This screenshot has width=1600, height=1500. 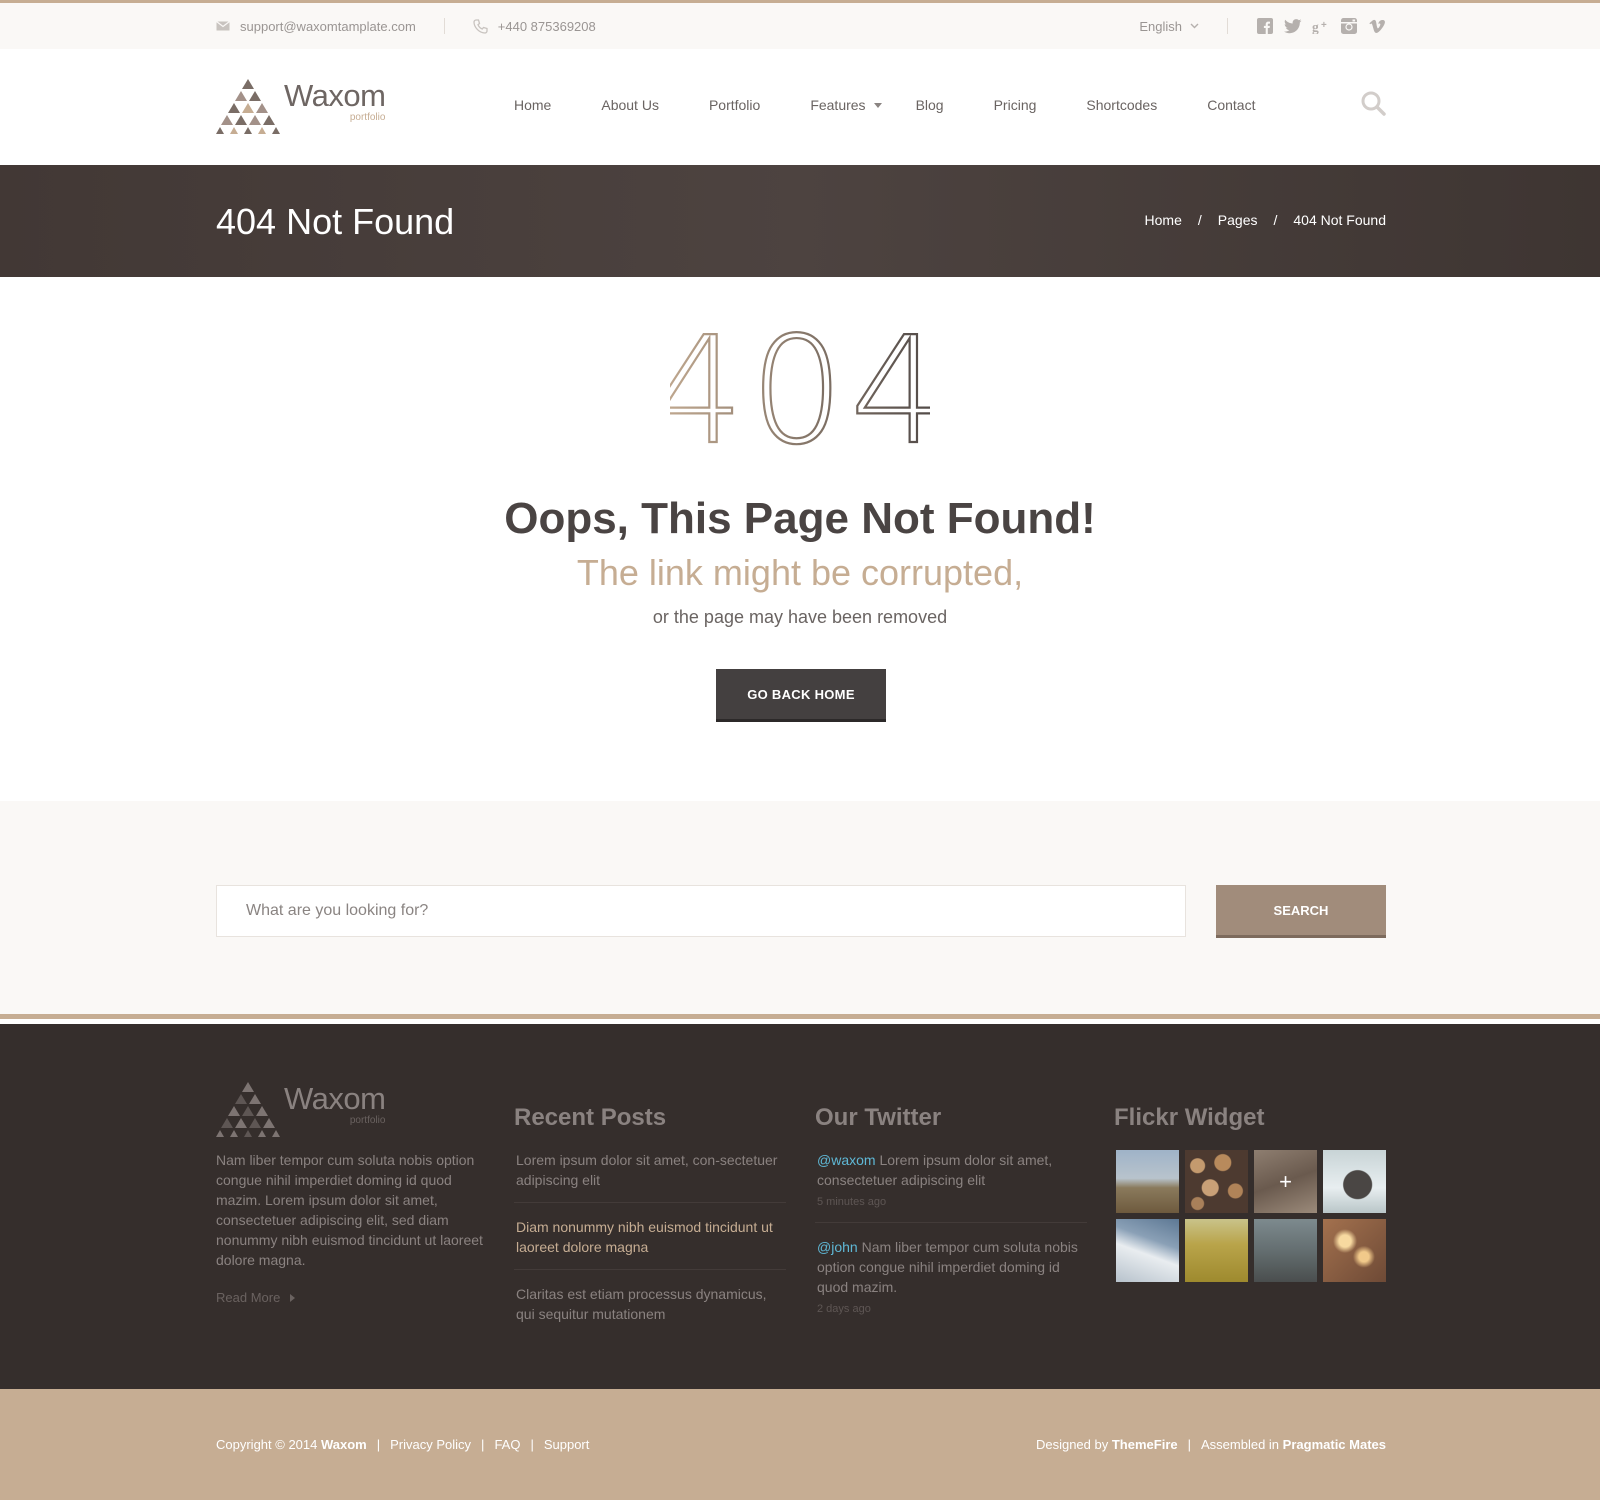 What do you see at coordinates (630, 105) in the screenshot?
I see `nav-about-us: About Us` at bounding box center [630, 105].